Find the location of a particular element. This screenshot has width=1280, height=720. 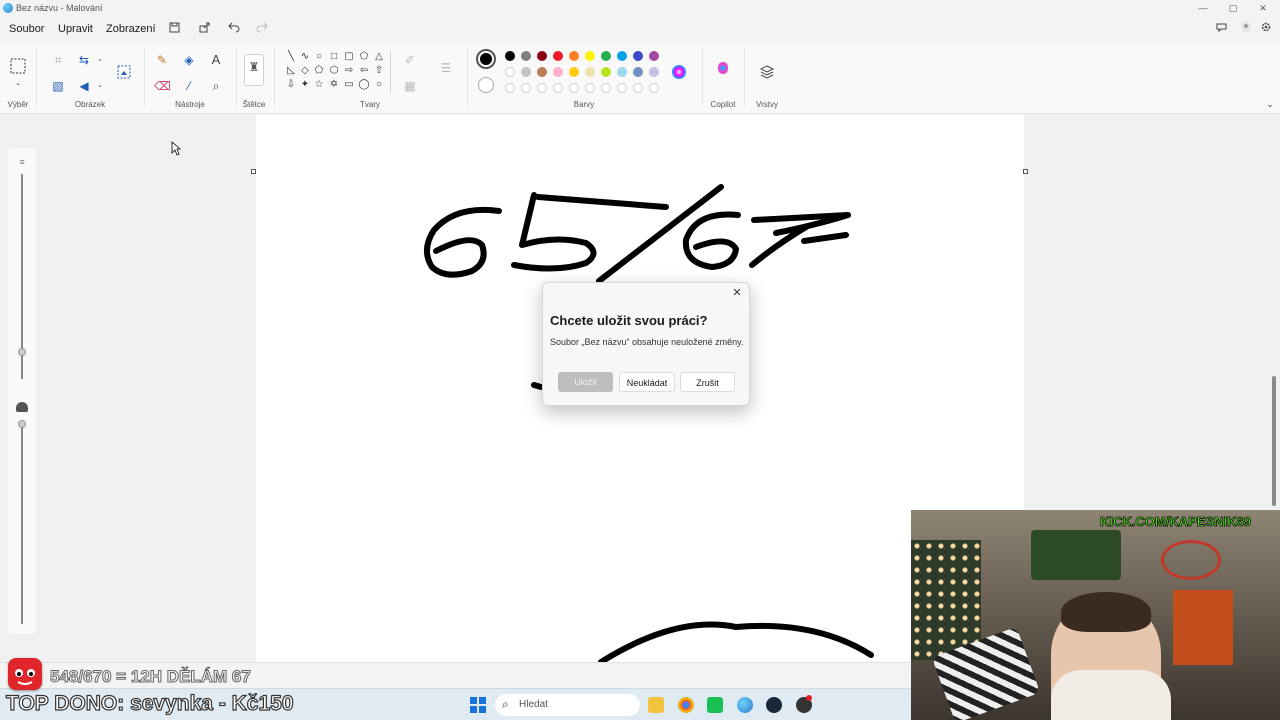

shape-right-triangle-icon: ◺ is located at coordinates (291, 71).